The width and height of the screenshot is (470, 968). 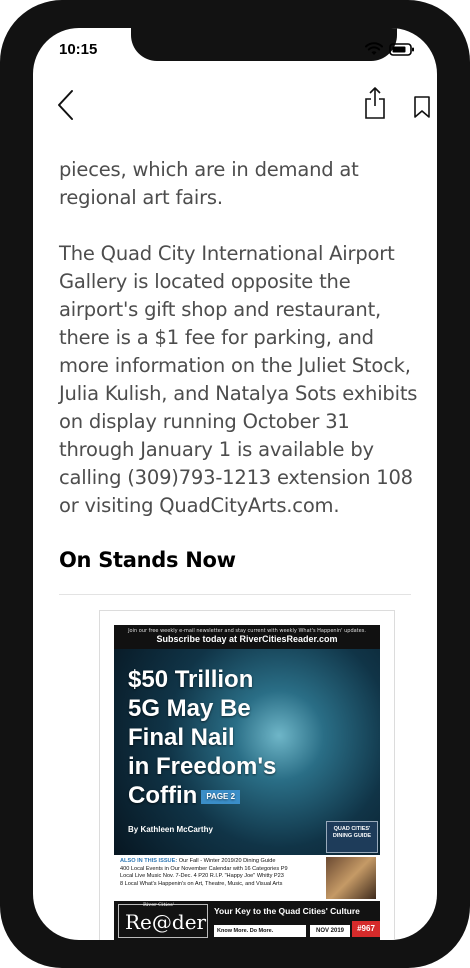 I want to click on reader-logo: River Cities' Re@der, so click(x=163, y=920).